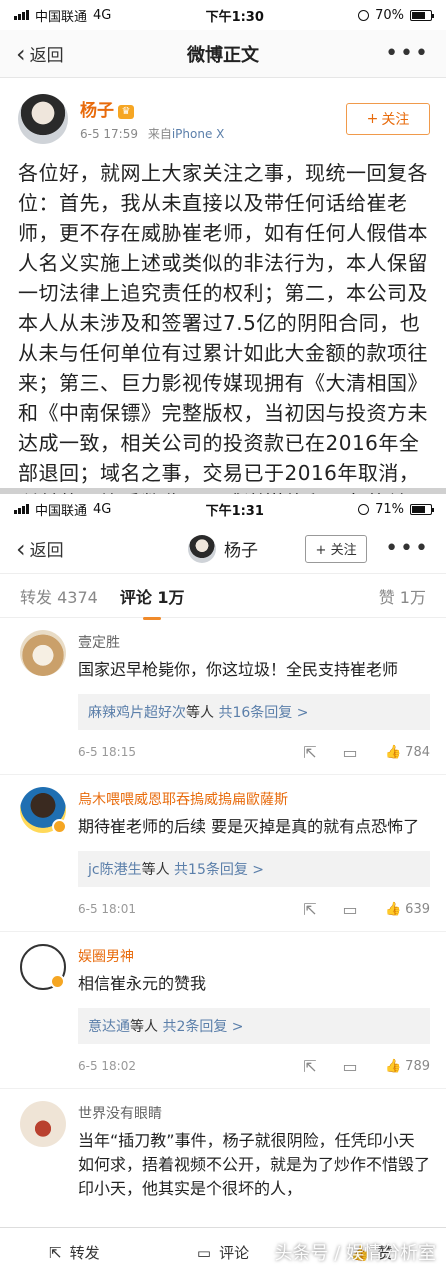  What do you see at coordinates (204, 1252) in the screenshot?
I see `comment-icon: ▭` at bounding box center [204, 1252].